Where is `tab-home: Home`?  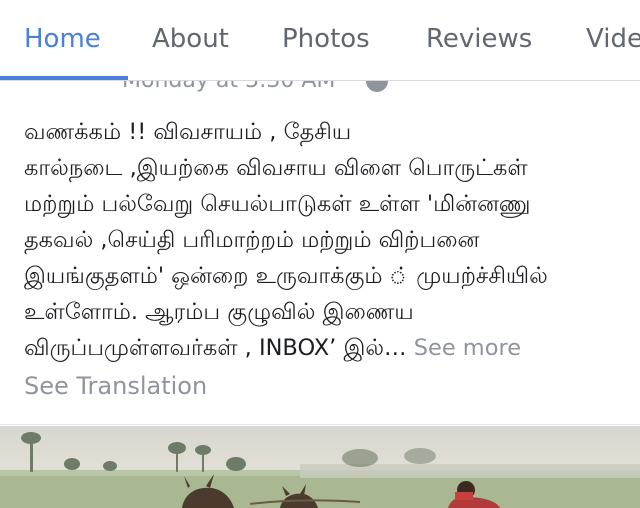
tab-home: Home is located at coordinates (62, 39).